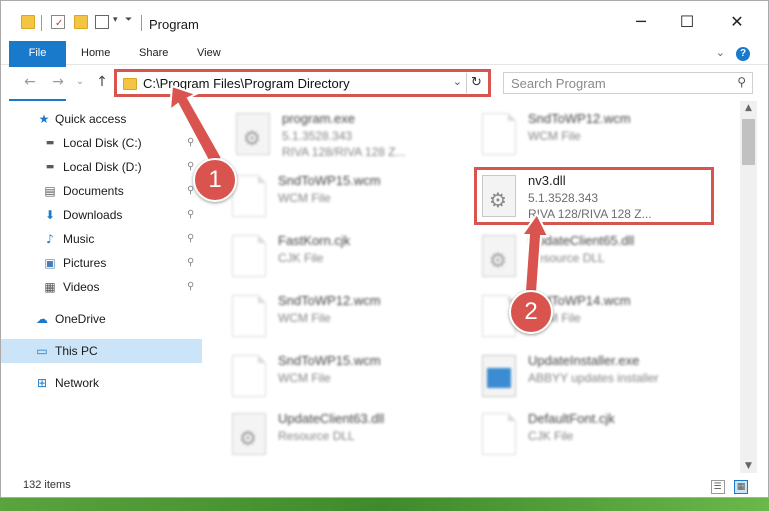 The height and width of the screenshot is (511, 769). What do you see at coordinates (30, 82) in the screenshot?
I see `back-button: ←` at bounding box center [30, 82].